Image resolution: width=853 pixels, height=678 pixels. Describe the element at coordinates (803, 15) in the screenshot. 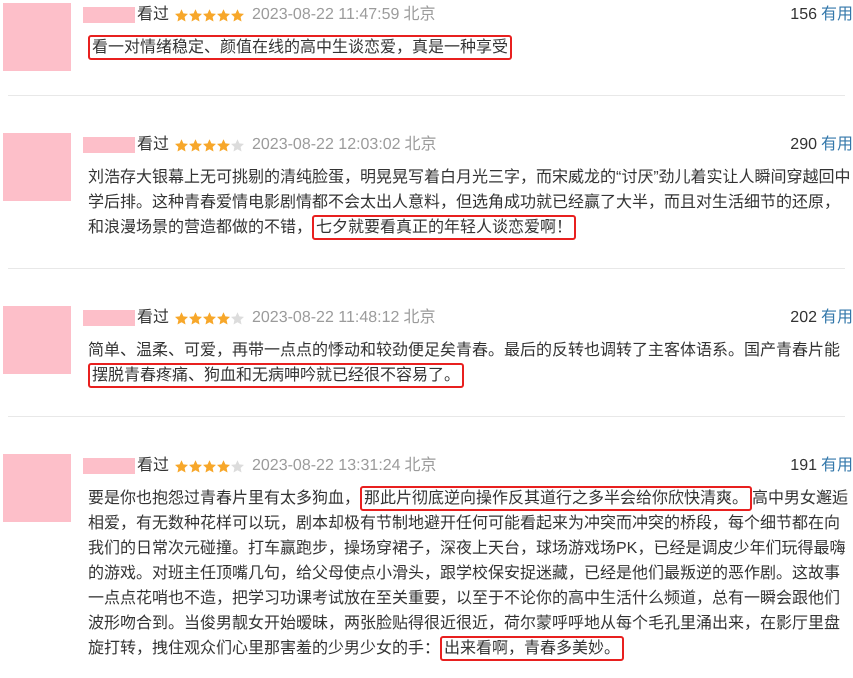

I see `vote-count: 156` at that location.